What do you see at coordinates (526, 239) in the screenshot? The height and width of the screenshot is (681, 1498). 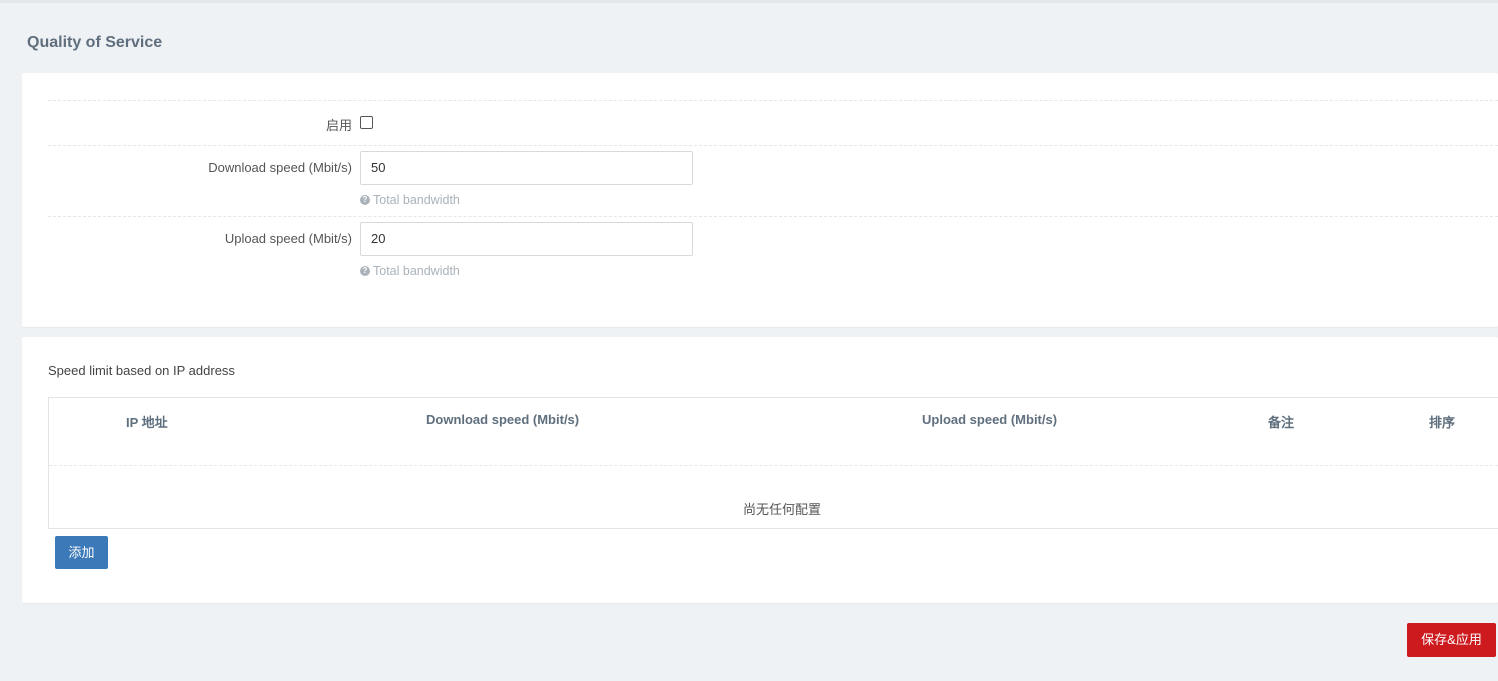 I see `upload-speed-input: 20` at bounding box center [526, 239].